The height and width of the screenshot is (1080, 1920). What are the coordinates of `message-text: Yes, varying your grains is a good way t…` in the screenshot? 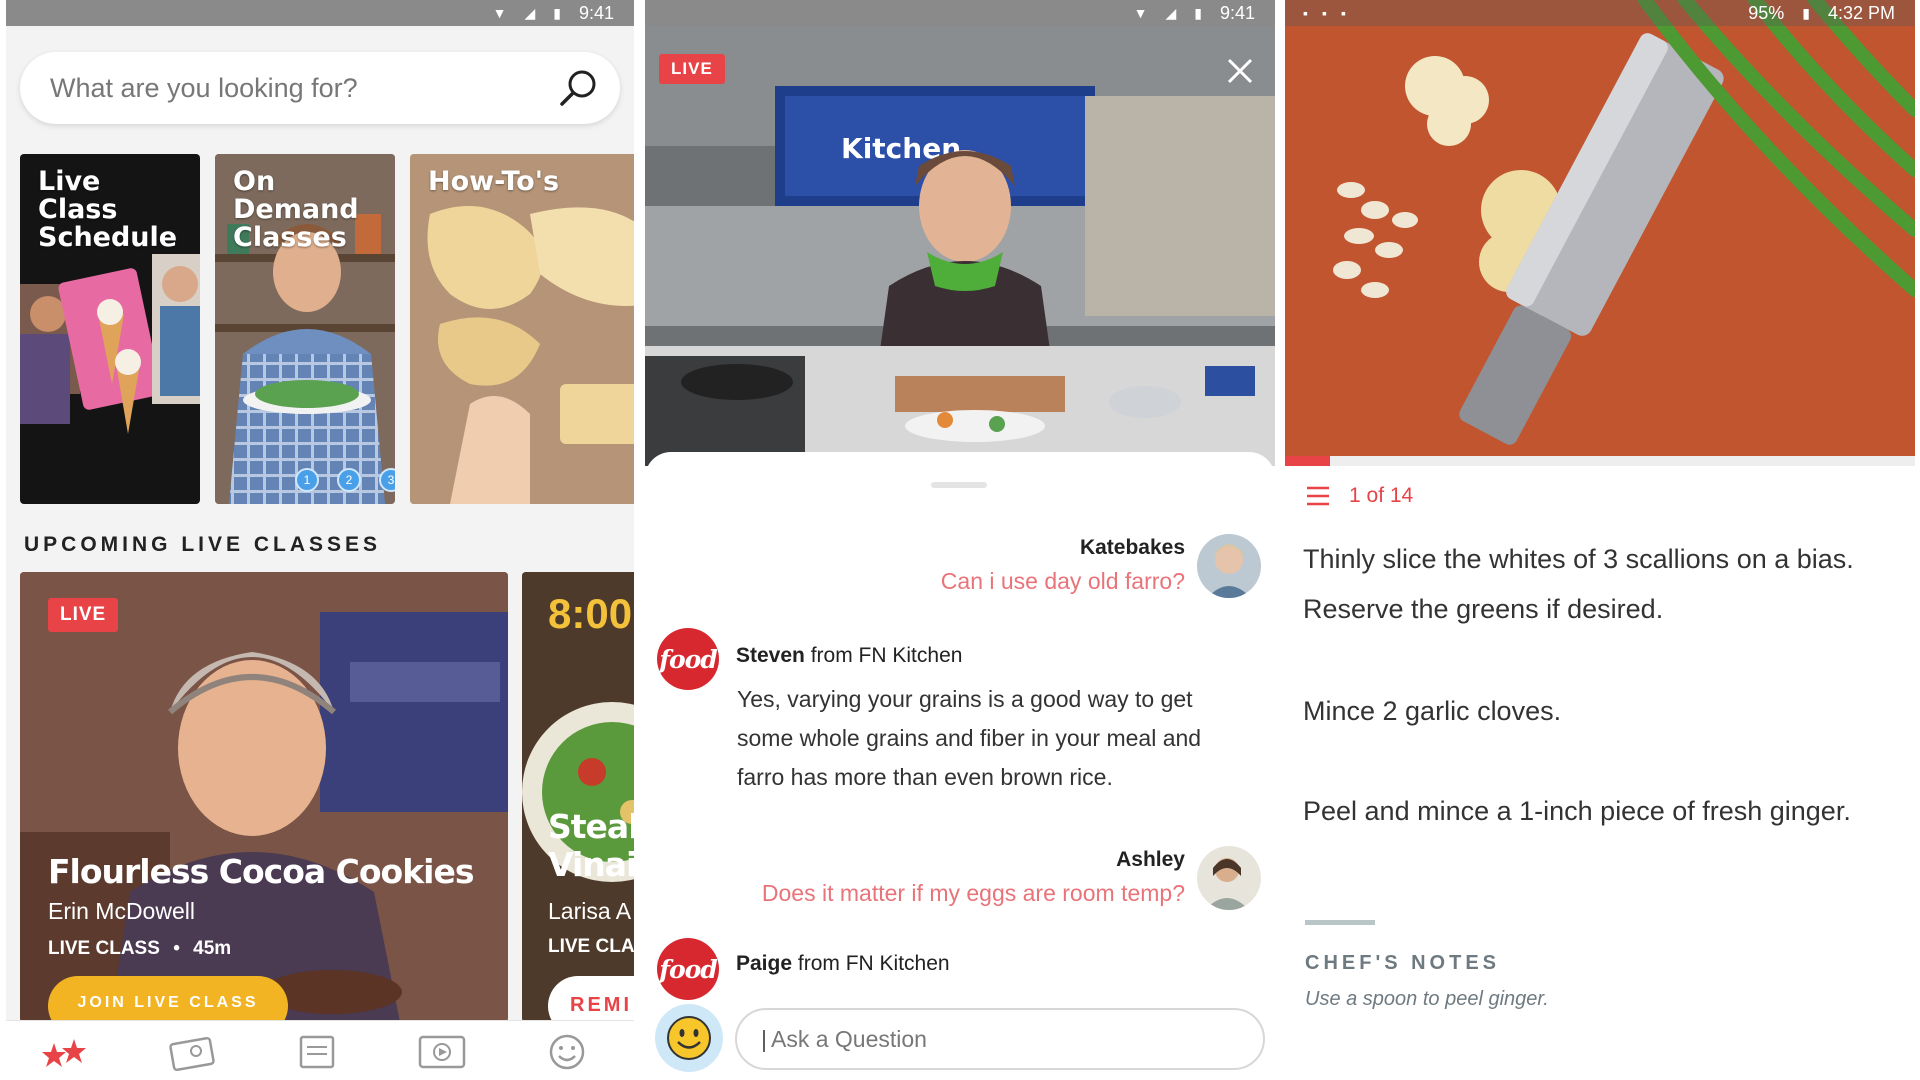 It's located at (969, 738).